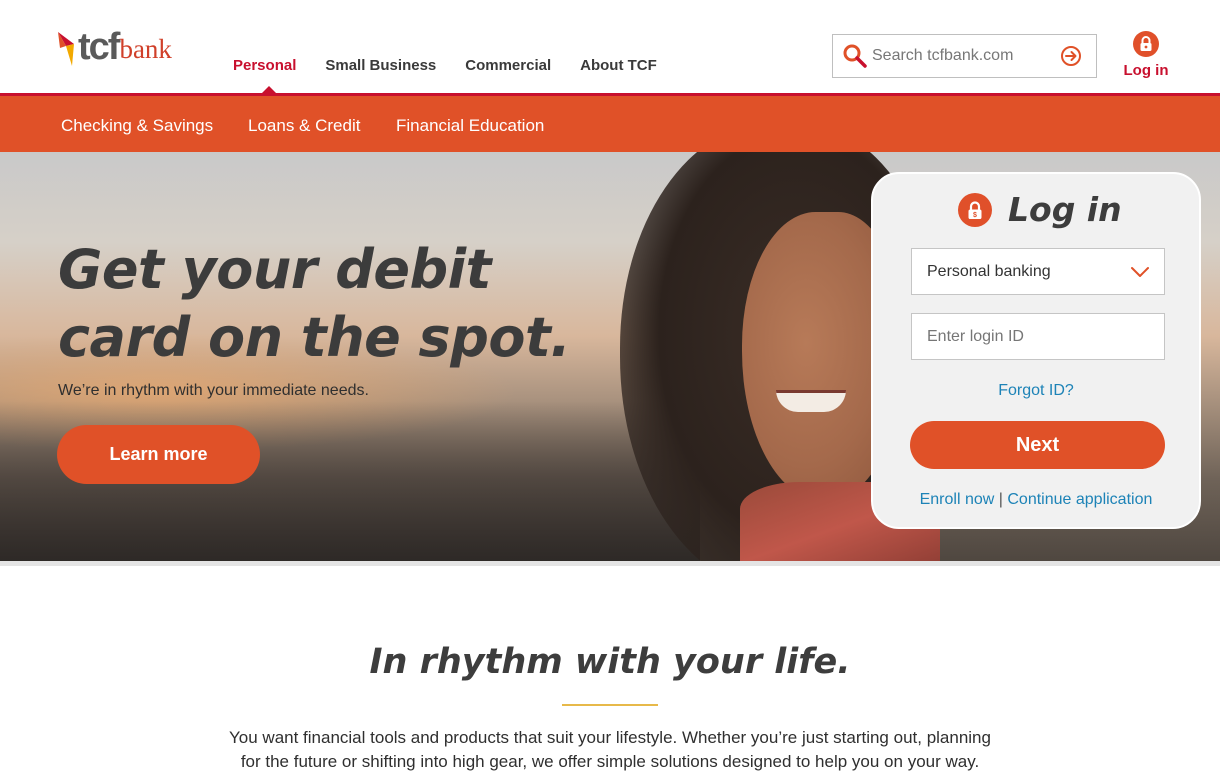 Image resolution: width=1220 pixels, height=782 pixels. I want to click on account-type-select: Personal banking, so click(1038, 271).